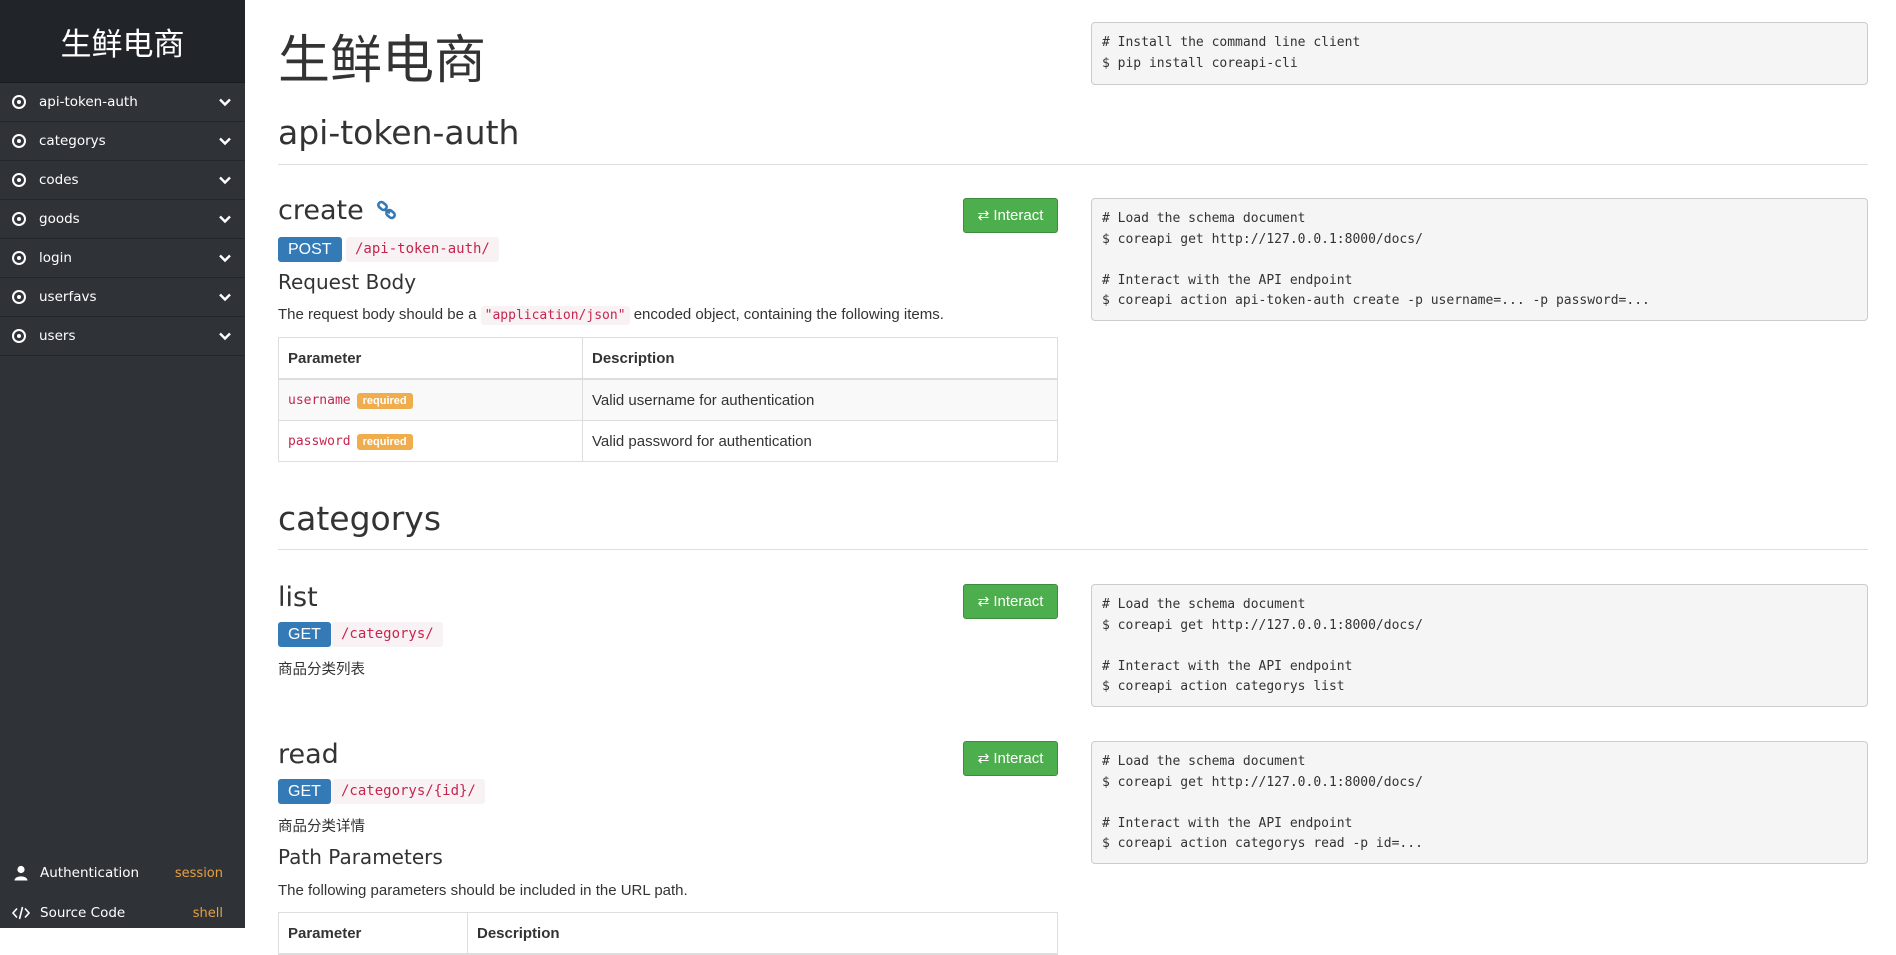 This screenshot has height=955, width=1896. What do you see at coordinates (321, 210) in the screenshot?
I see `endpoint-name: create` at bounding box center [321, 210].